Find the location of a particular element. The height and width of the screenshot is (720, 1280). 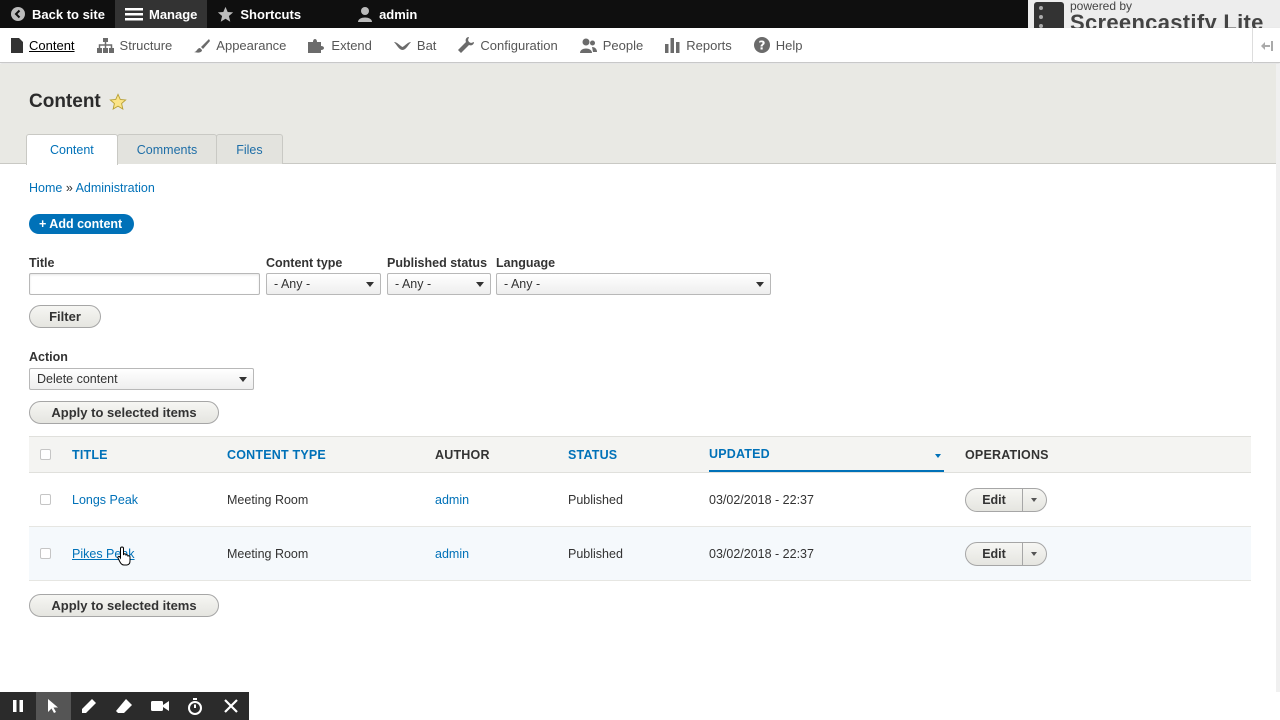

header-author: AUTHOR is located at coordinates (462, 454).